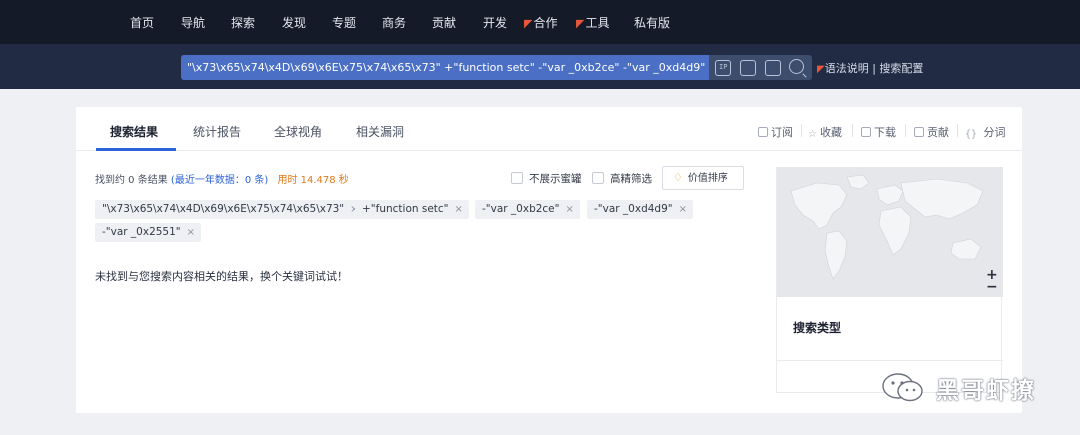 The height and width of the screenshot is (435, 1080). What do you see at coordinates (994, 132) in the screenshot?
I see `share-label: 分词` at bounding box center [994, 132].